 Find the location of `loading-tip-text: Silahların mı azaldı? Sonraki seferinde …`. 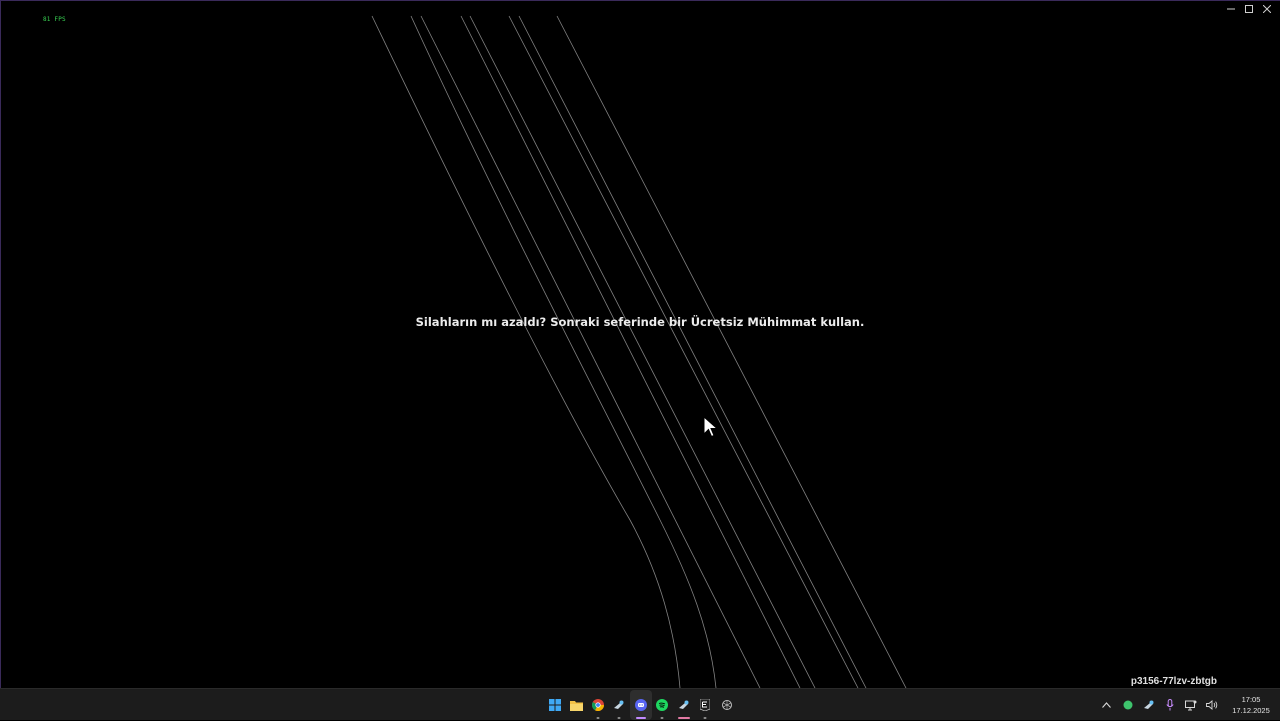

loading-tip-text: Silahların mı azaldı? Sonraki seferinde … is located at coordinates (640, 322).